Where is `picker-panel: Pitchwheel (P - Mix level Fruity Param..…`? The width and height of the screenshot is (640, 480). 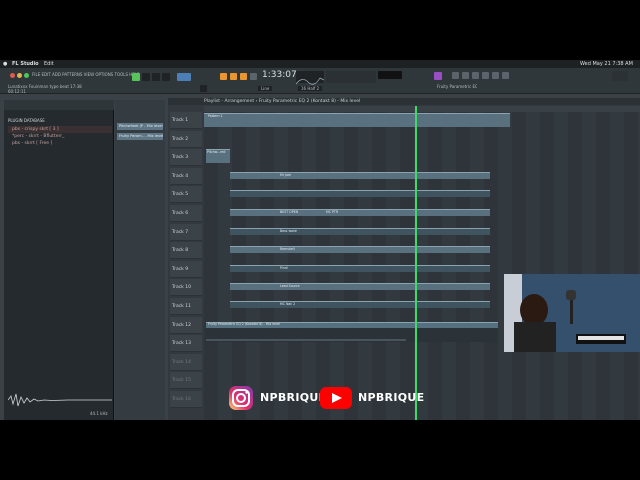 picker-panel: Pitchwheel (P - Mix level Fruity Param..… is located at coordinates (140, 260).